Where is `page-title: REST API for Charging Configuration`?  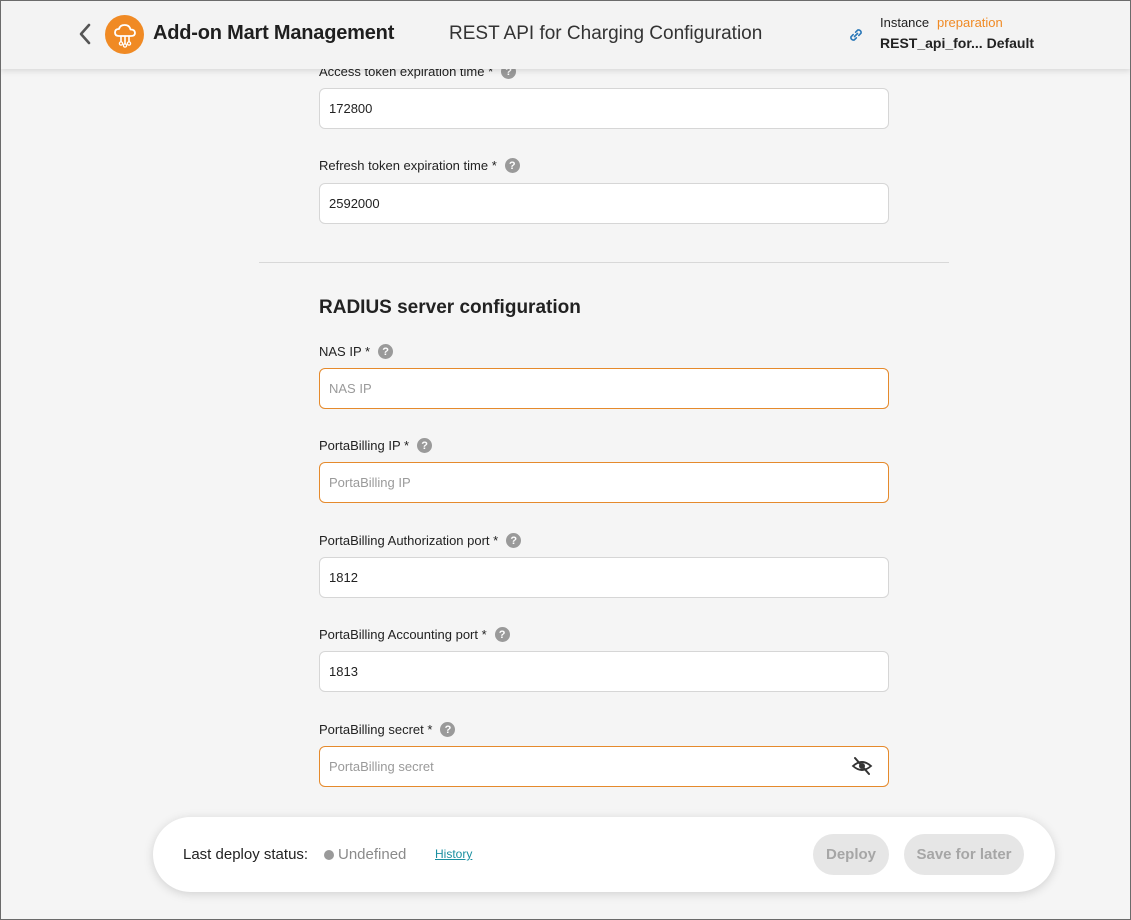
page-title: REST API for Charging Configuration is located at coordinates (606, 33).